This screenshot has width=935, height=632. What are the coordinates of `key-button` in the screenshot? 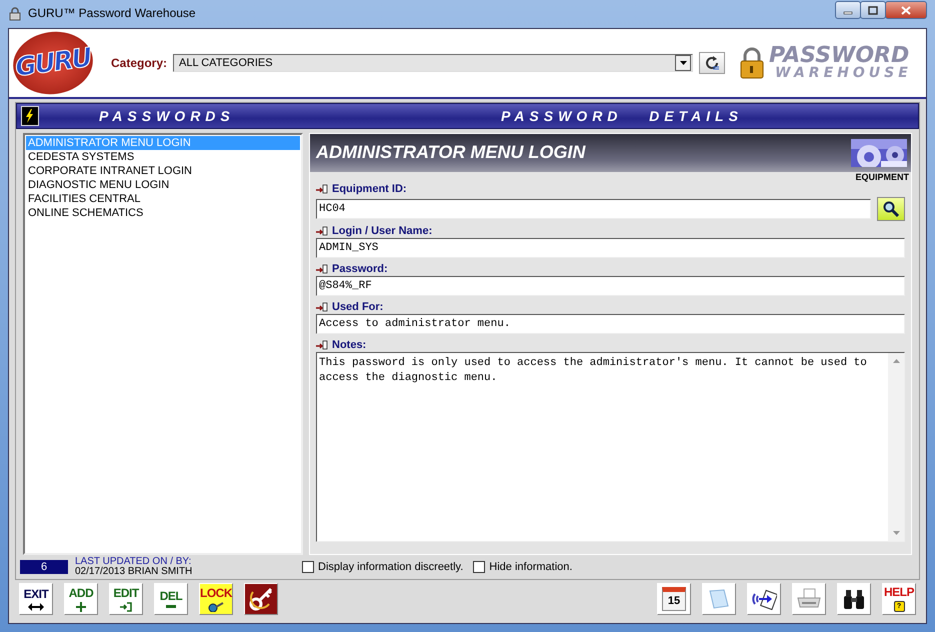 It's located at (261, 599).